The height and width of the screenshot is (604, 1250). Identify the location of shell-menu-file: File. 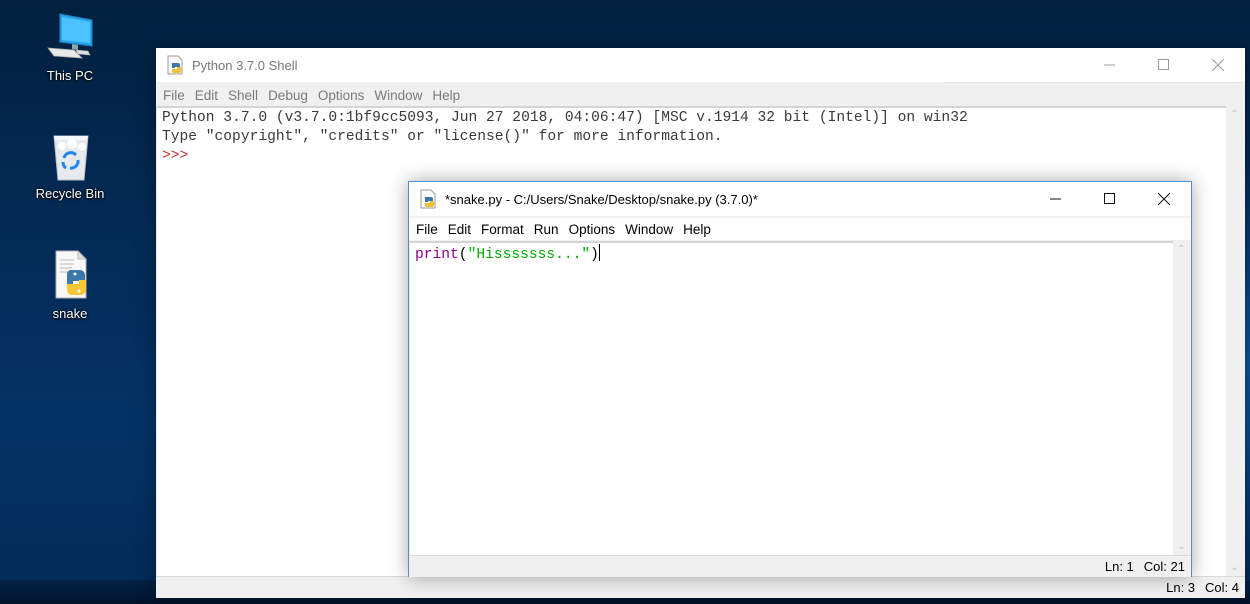
(174, 95).